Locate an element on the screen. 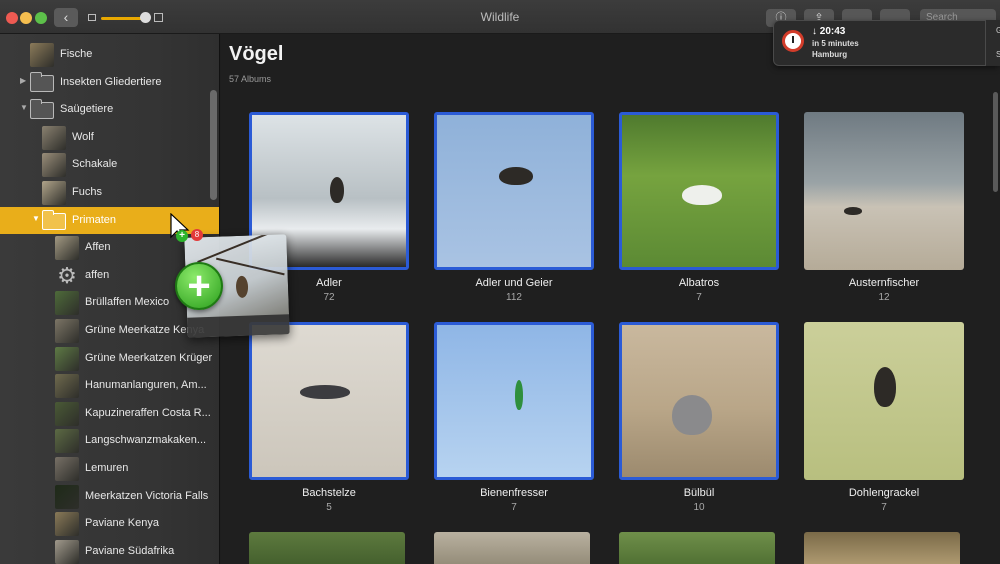 The width and height of the screenshot is (1000, 564). sidebar-item: Paviane Südafrika is located at coordinates (109, 551).